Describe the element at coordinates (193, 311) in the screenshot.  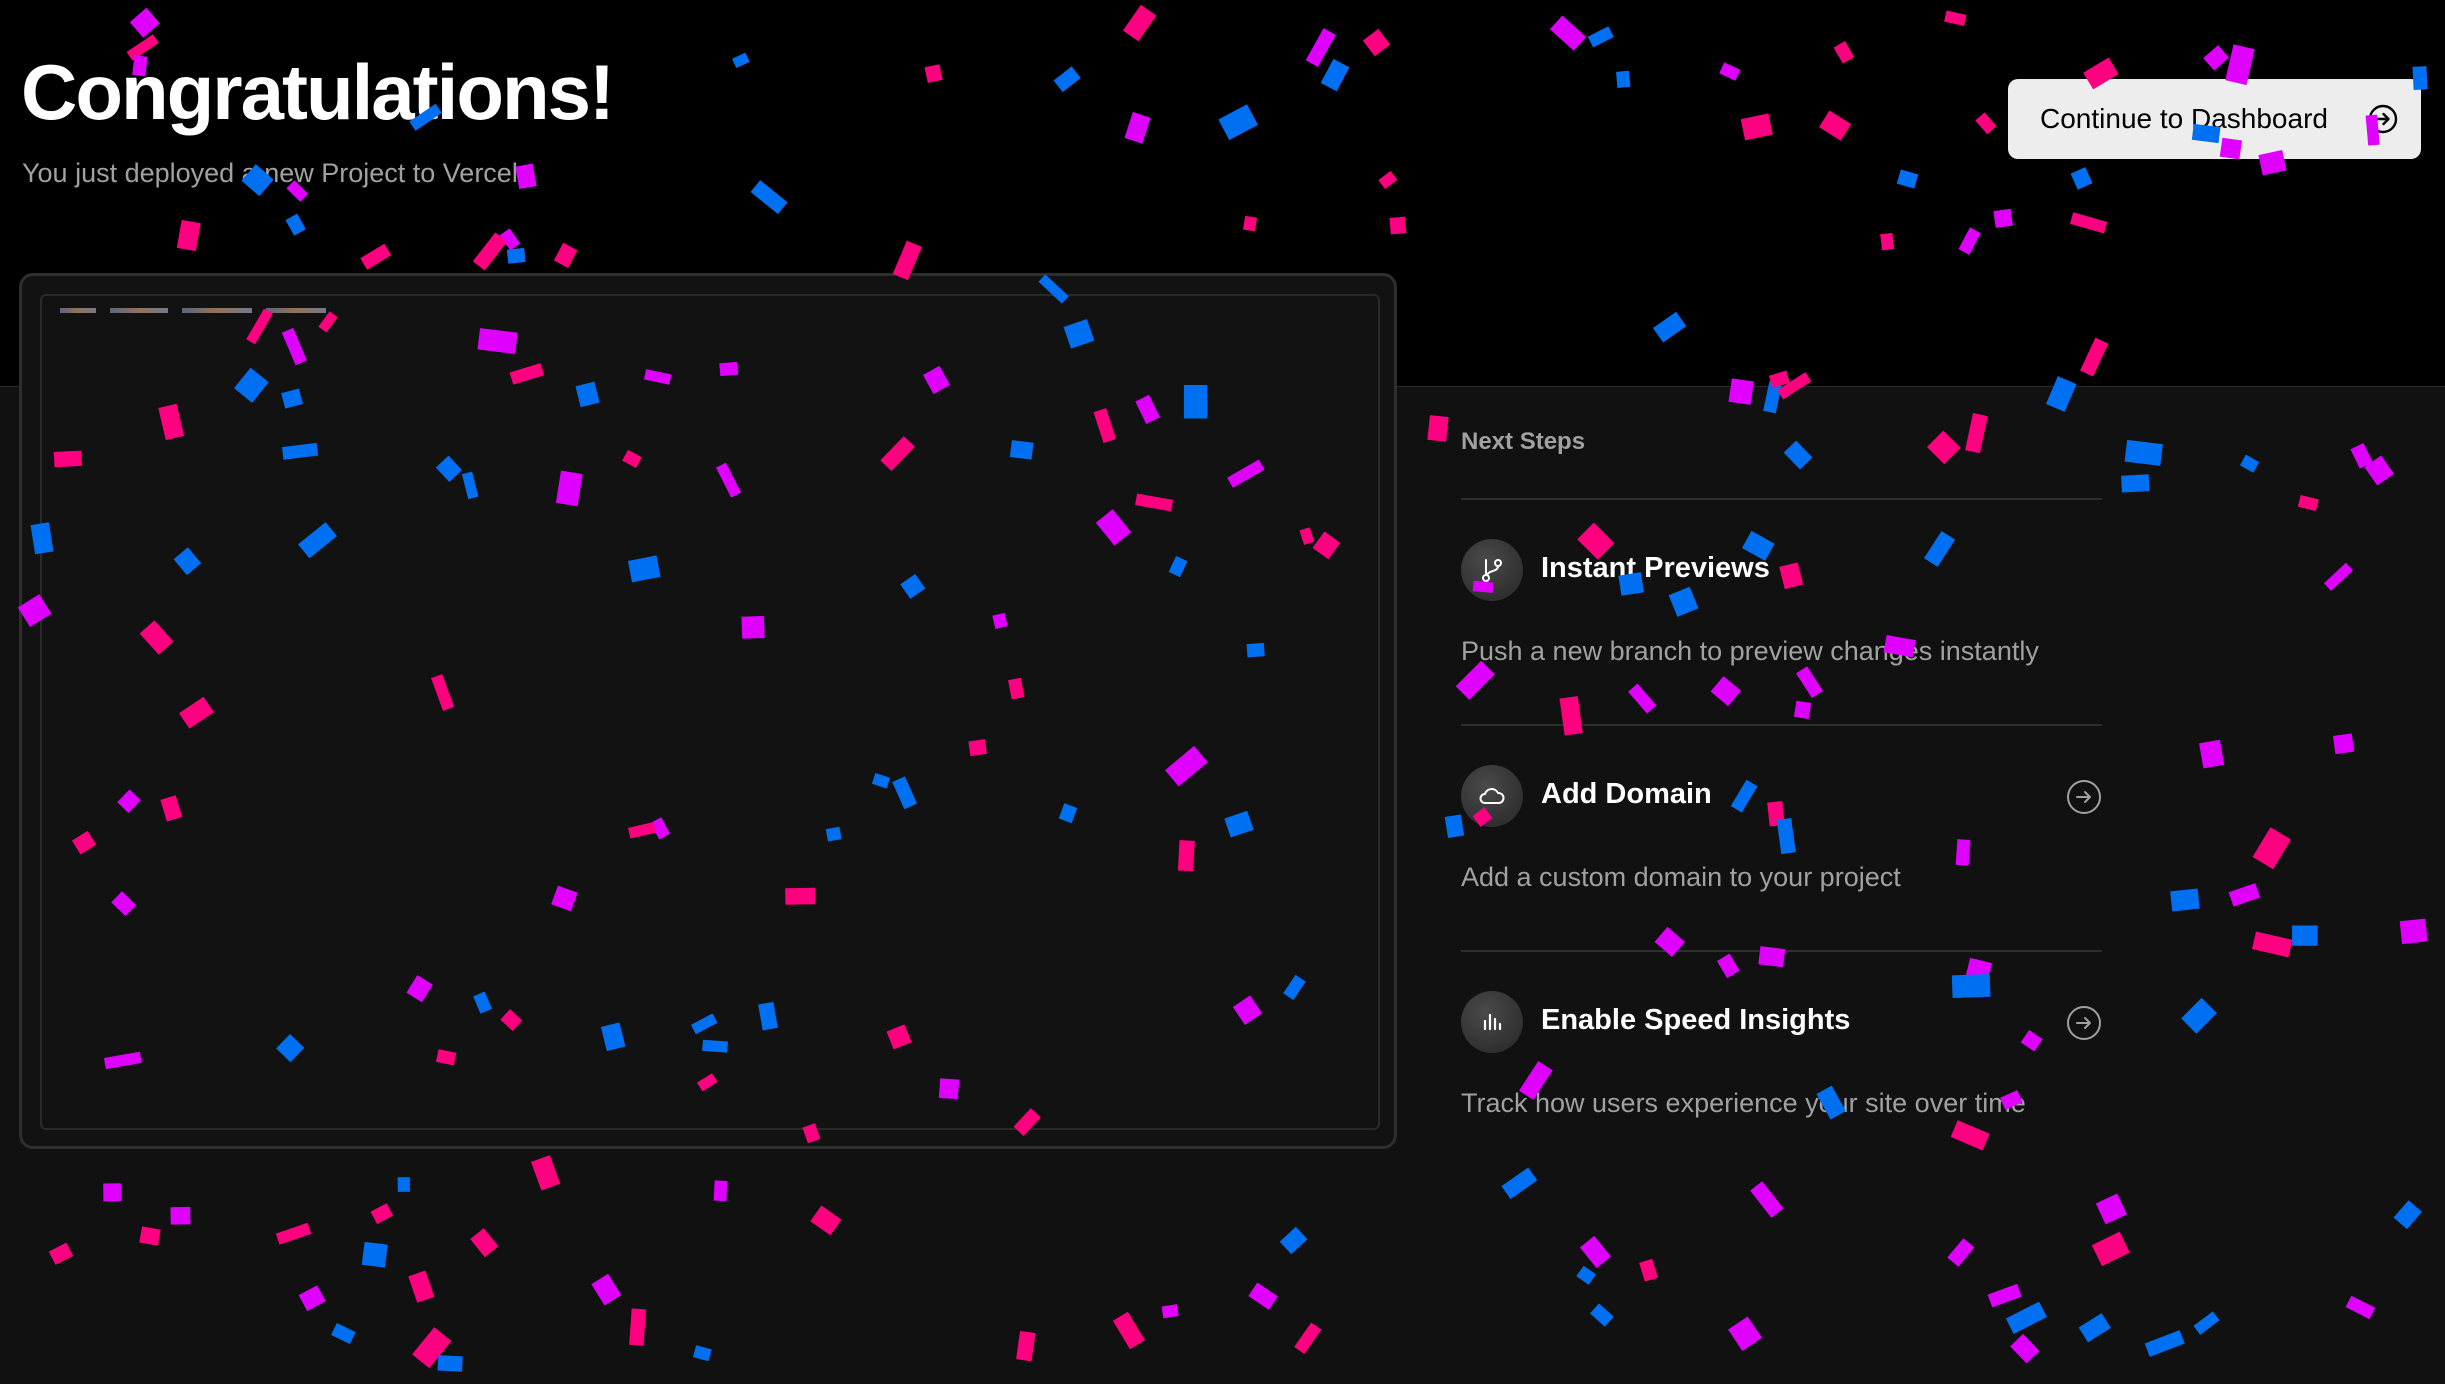
I see `preview-nav-strip` at that location.